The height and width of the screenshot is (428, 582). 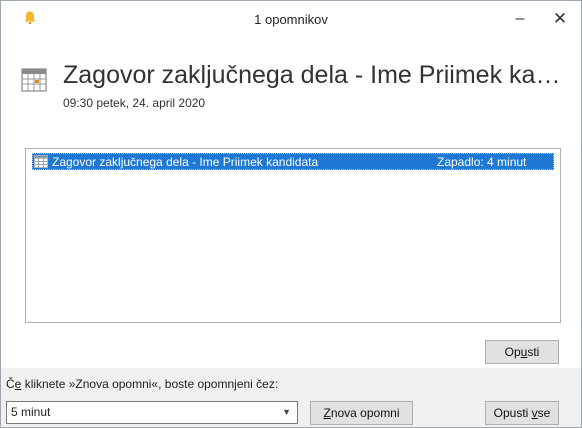 I want to click on snooze-duration-select: 5 minut ▼, so click(x=152, y=412).